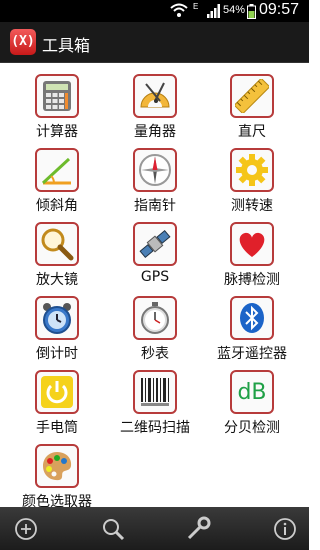  I want to click on tool-compass: 指南针, so click(155, 181).